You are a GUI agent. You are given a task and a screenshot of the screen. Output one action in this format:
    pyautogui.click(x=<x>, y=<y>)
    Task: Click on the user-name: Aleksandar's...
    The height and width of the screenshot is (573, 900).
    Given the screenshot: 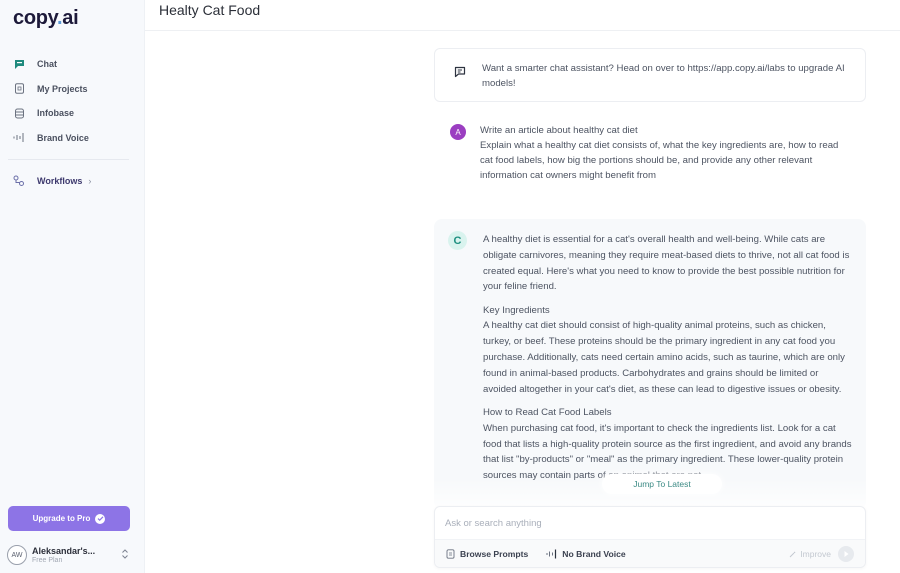 What is the action you would take?
    pyautogui.click(x=64, y=551)
    